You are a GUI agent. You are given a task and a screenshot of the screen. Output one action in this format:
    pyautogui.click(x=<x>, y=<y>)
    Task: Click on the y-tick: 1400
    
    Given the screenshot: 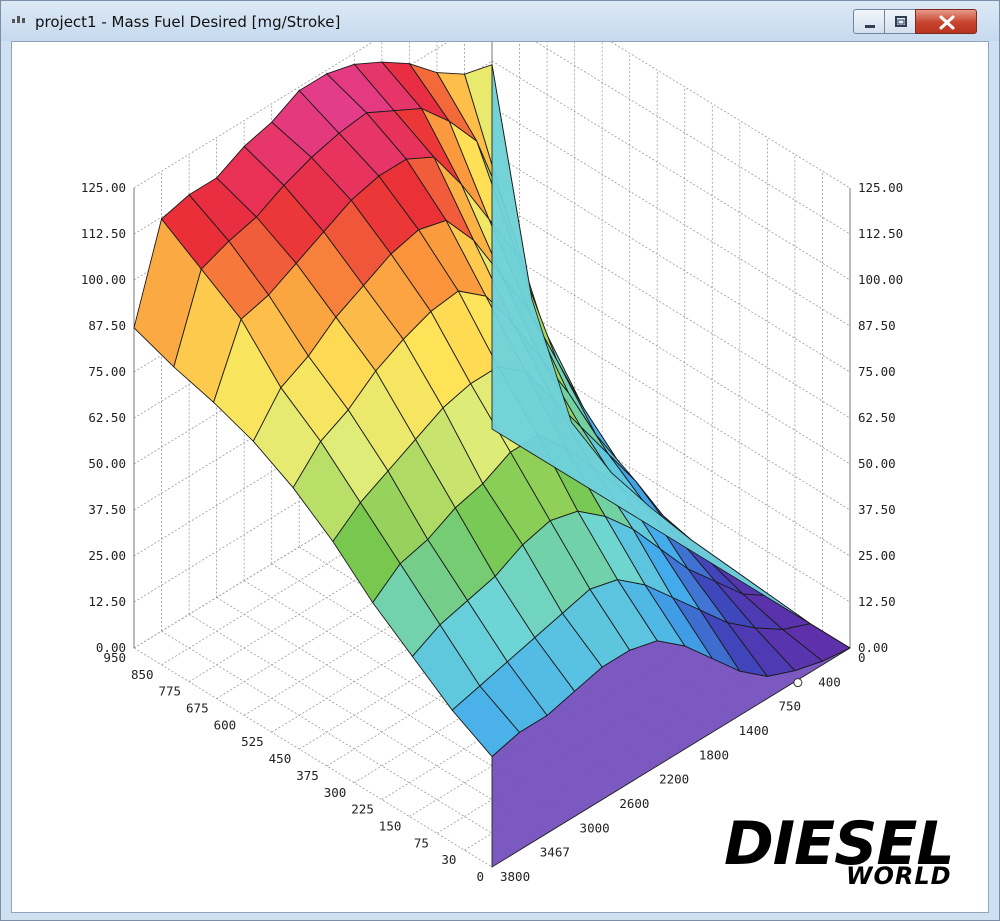 What is the action you would take?
    pyautogui.click(x=754, y=730)
    